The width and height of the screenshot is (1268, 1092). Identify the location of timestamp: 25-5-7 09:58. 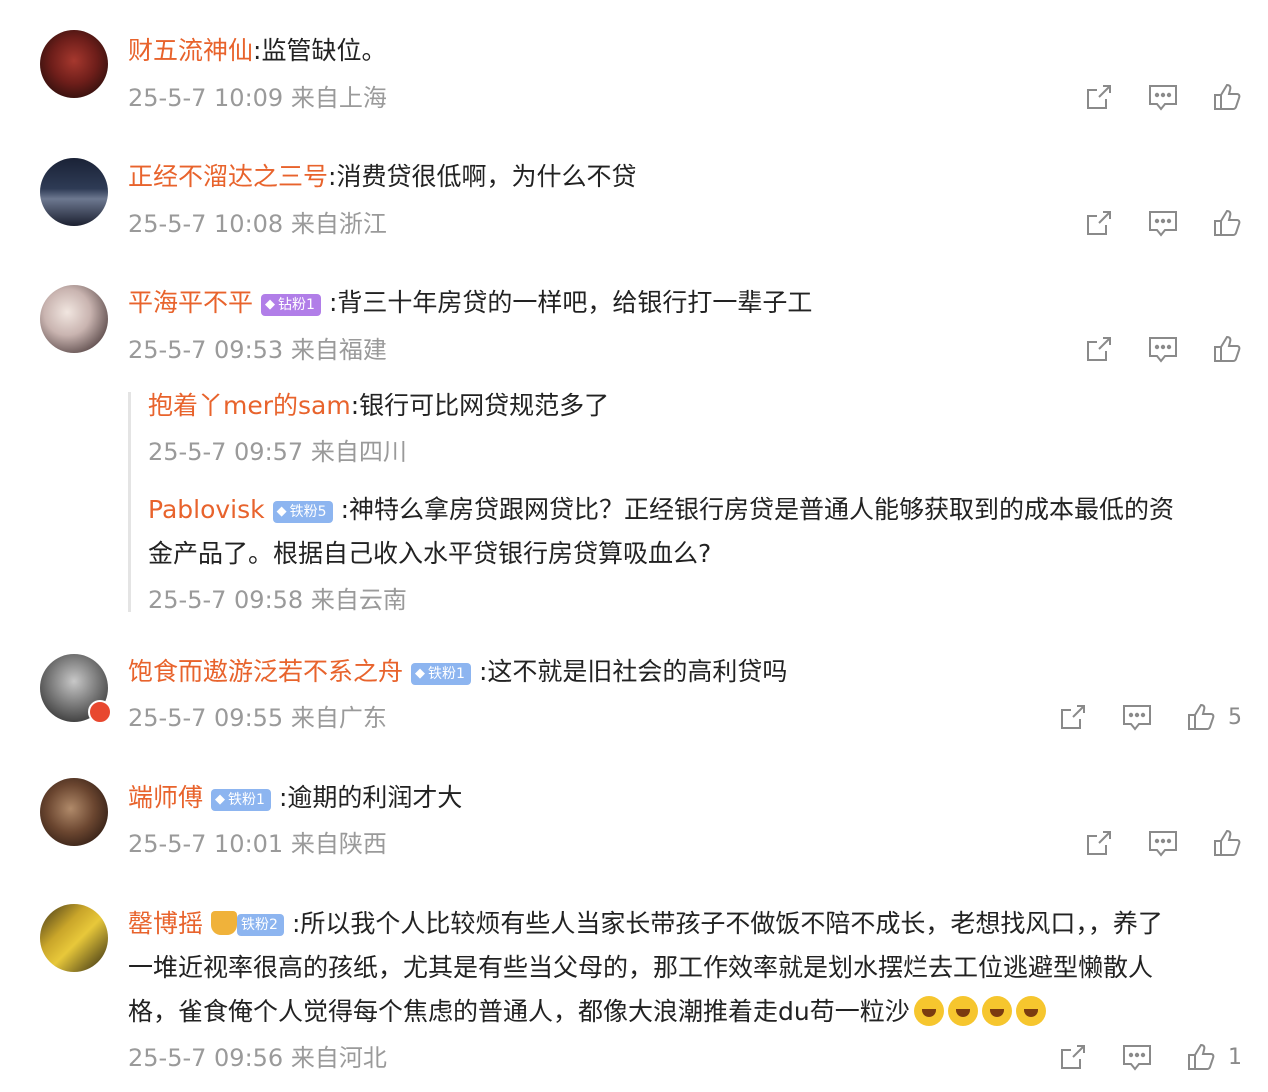
(226, 600).